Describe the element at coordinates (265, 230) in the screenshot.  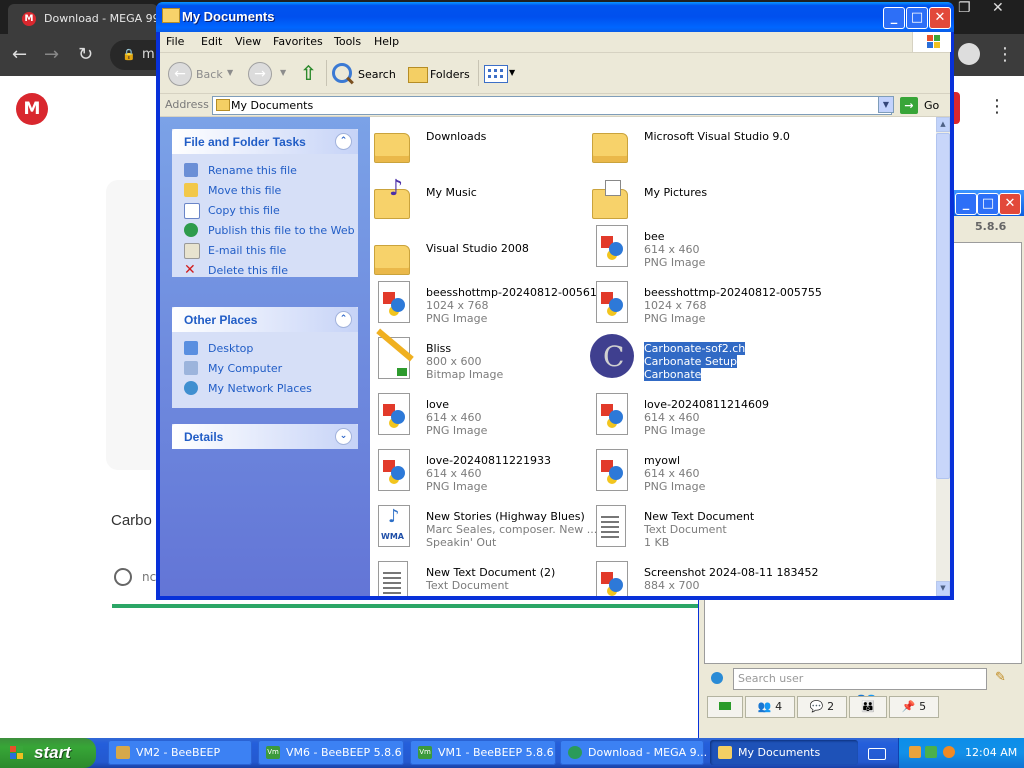
I see `task-publish: Publish this file to the Web` at that location.